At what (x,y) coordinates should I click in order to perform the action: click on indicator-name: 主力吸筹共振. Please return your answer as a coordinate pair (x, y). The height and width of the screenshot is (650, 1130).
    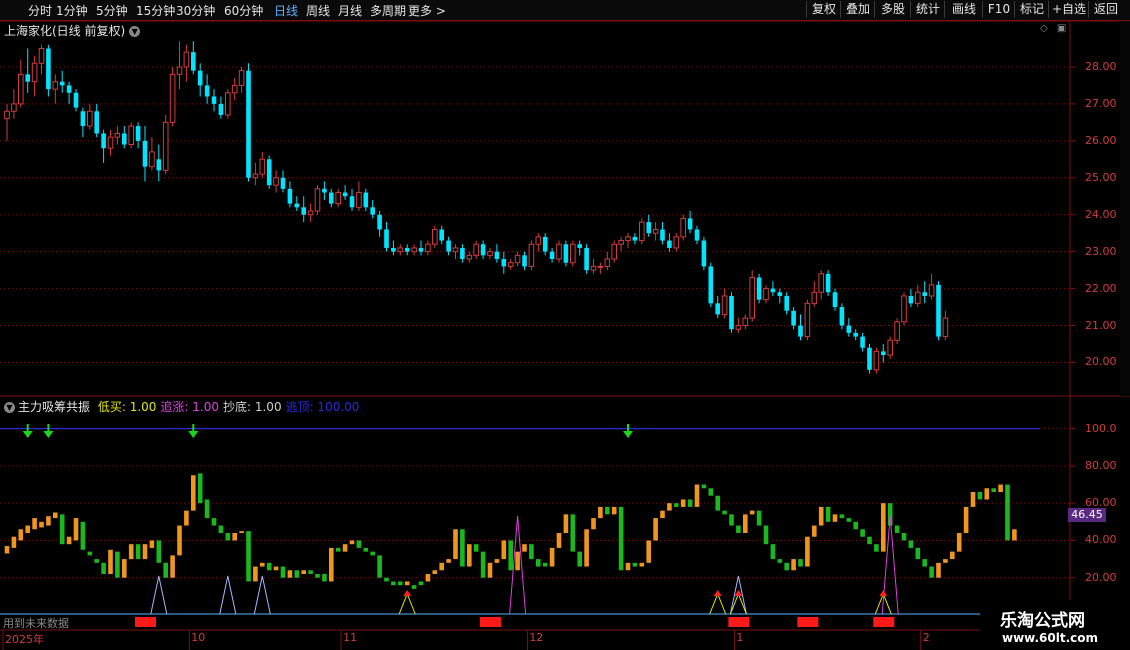
    Looking at the image, I should click on (54, 407).